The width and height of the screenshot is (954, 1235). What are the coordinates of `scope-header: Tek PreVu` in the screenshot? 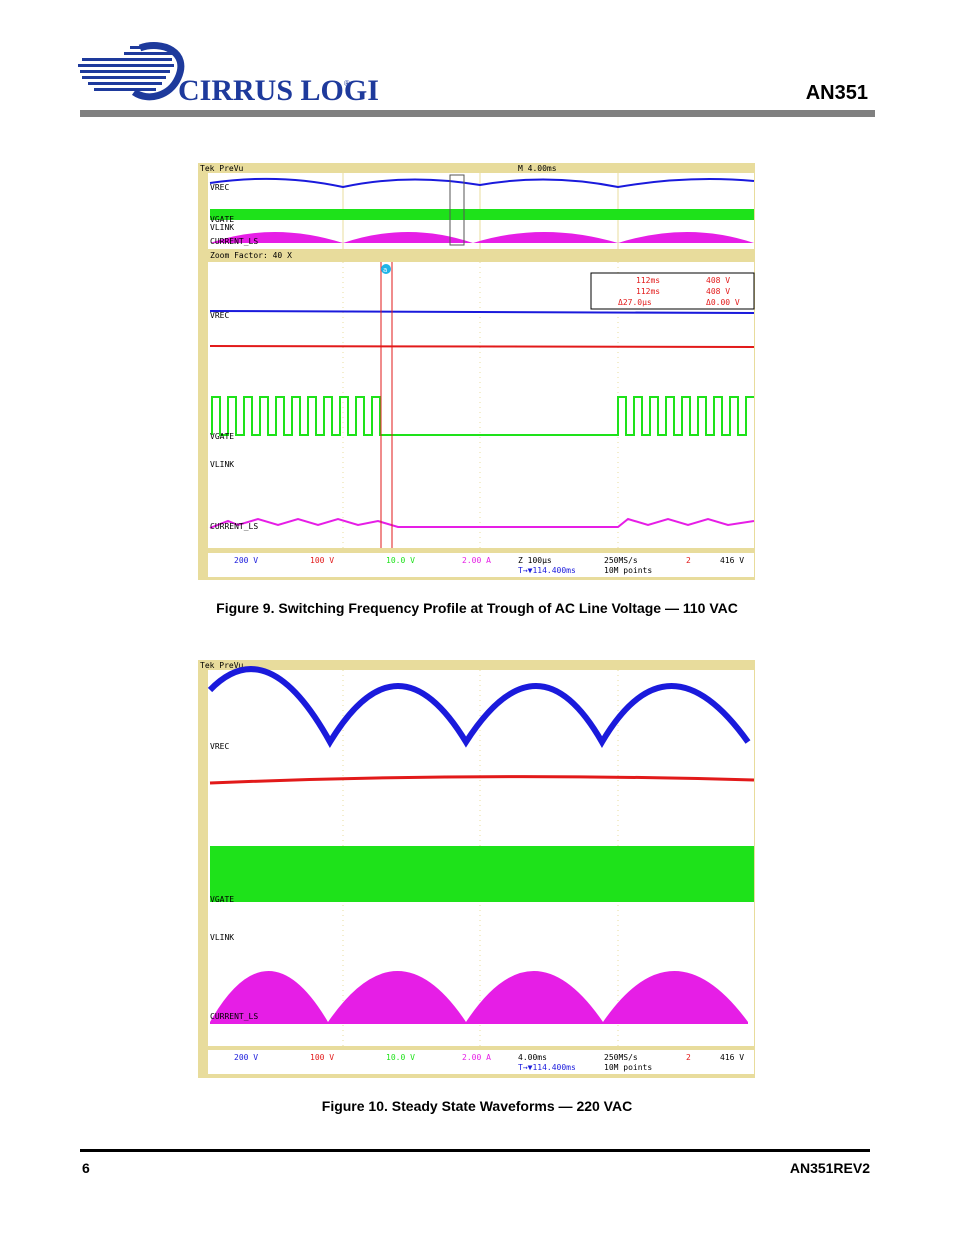 It's located at (222, 168).